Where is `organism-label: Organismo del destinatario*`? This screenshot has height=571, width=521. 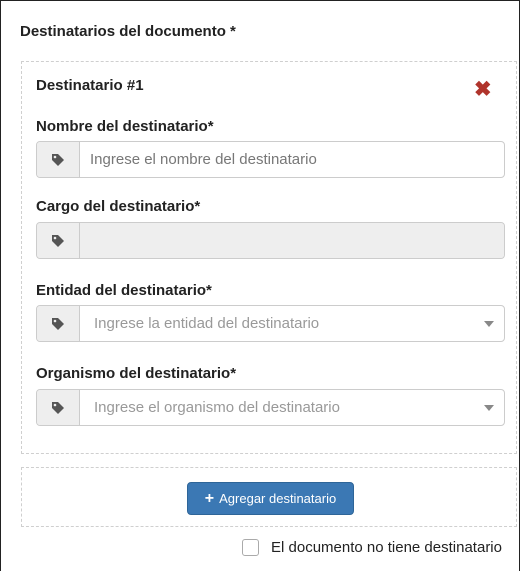 organism-label: Organismo del destinatario* is located at coordinates (136, 373).